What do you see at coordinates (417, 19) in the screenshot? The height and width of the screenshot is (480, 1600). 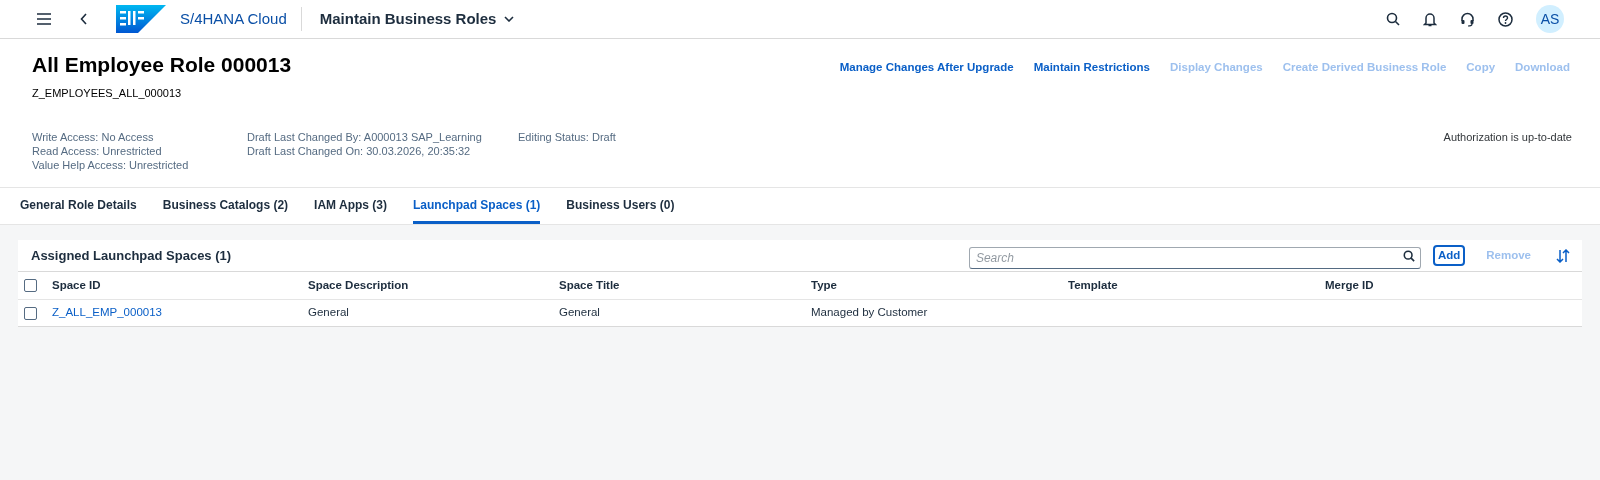 I see `app-title-menu: Maintain Business Roles` at bounding box center [417, 19].